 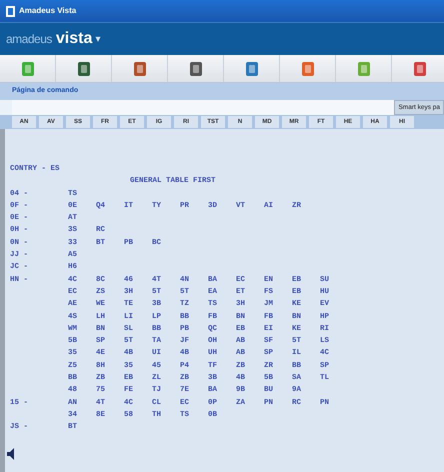 I want to click on command-input, so click(x=203, y=107).